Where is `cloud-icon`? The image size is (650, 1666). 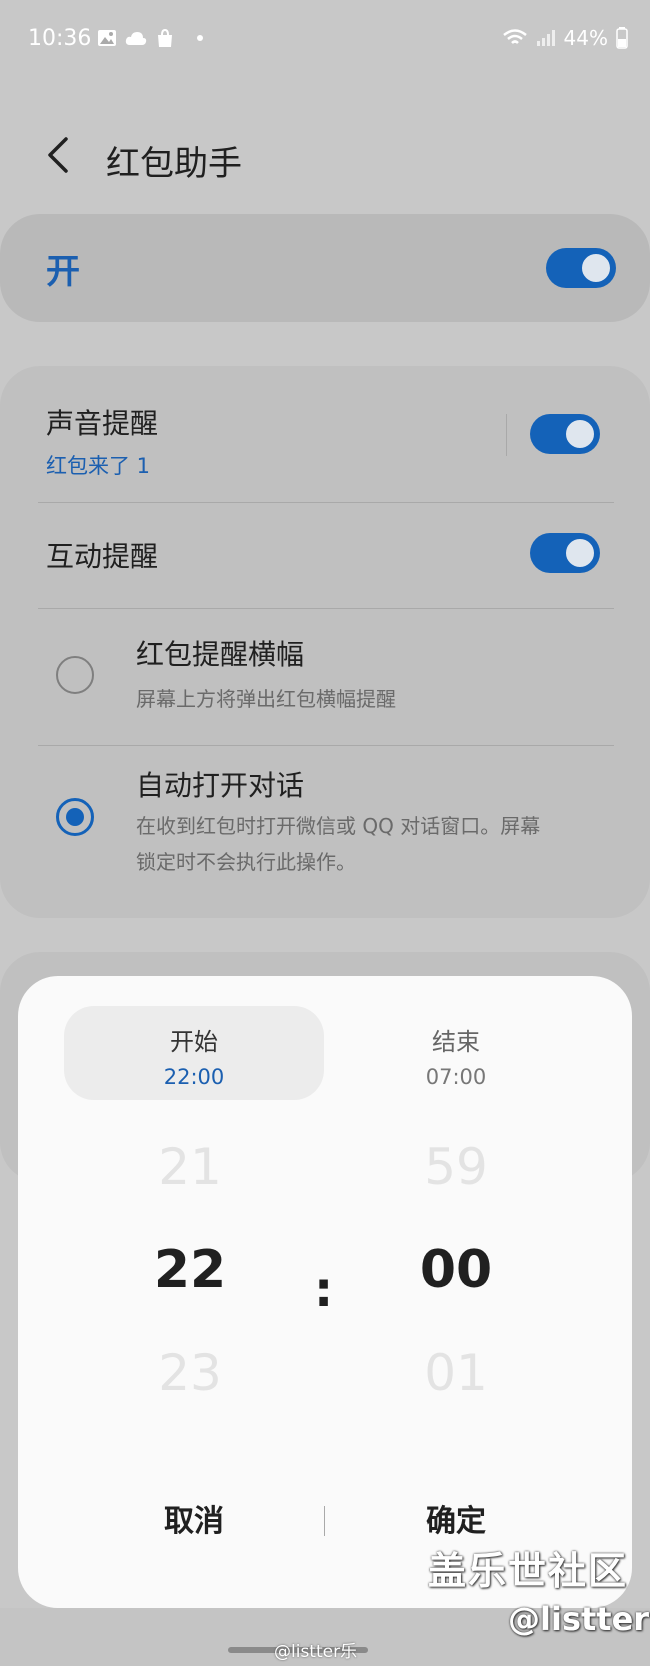 cloud-icon is located at coordinates (136, 38).